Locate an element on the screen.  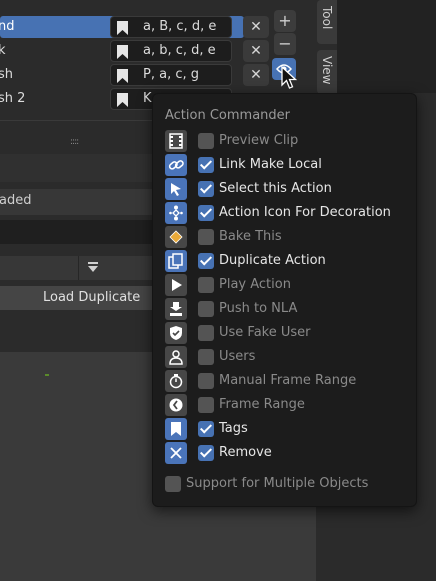
loaded-label: aded is located at coordinates (16, 200).